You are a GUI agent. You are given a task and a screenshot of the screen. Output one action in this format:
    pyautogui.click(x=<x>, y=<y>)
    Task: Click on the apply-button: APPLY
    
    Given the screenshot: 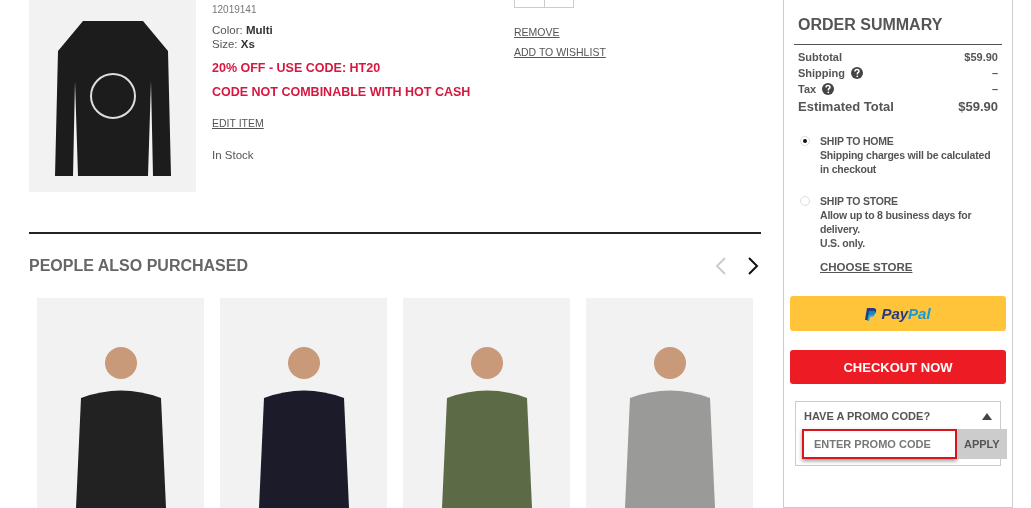 What is the action you would take?
    pyautogui.click(x=982, y=444)
    